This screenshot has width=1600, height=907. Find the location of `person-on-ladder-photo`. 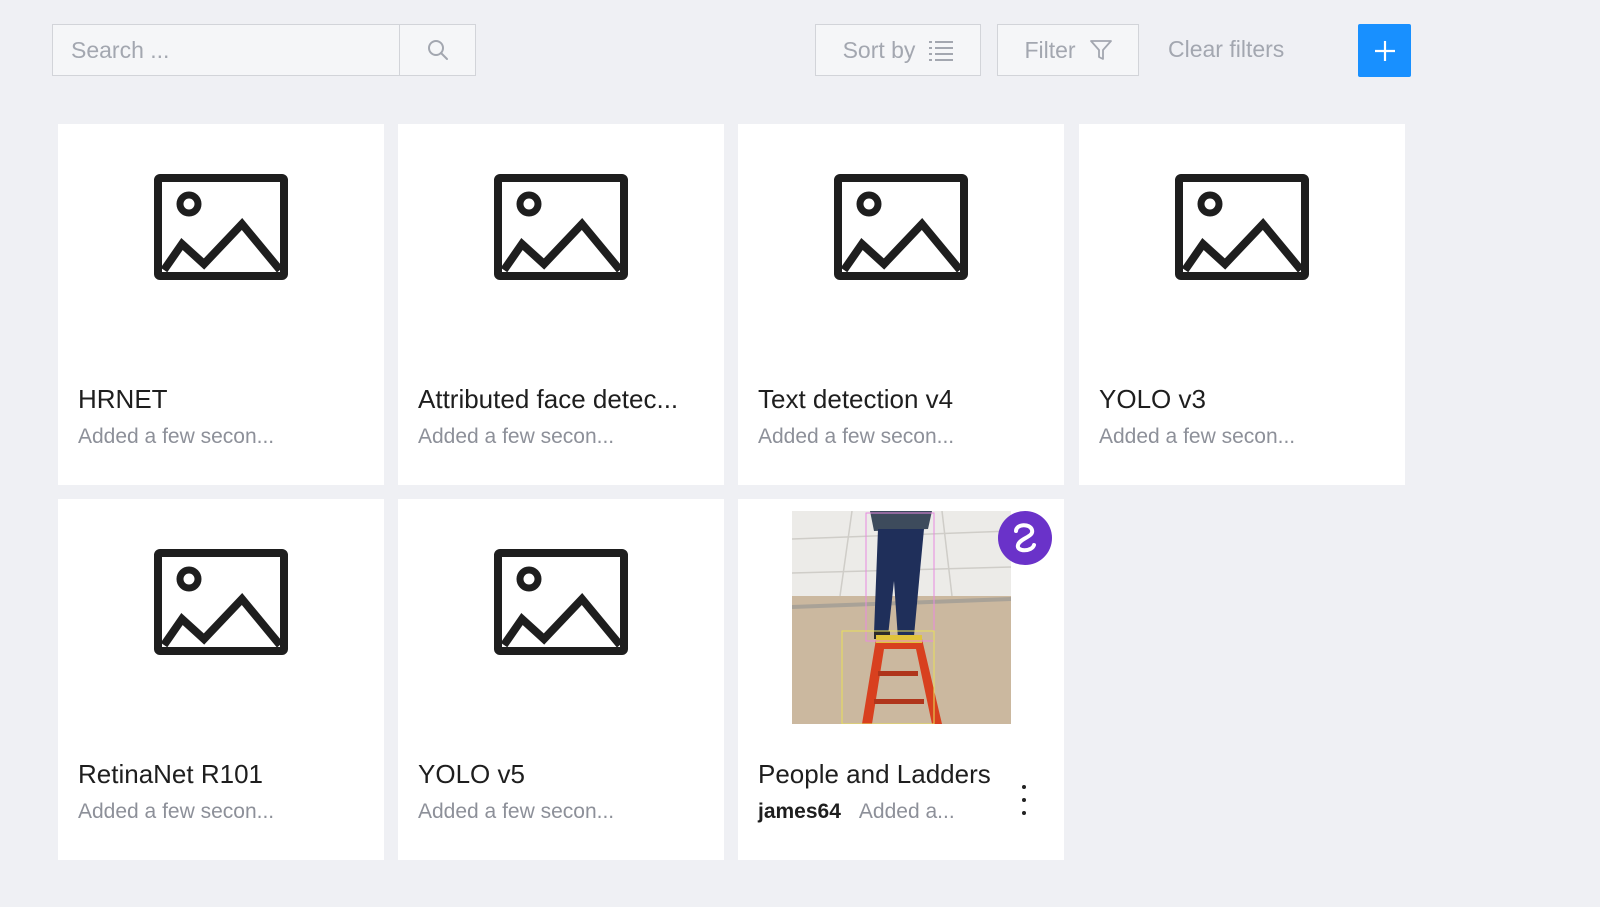

person-on-ladder-photo is located at coordinates (901, 617).